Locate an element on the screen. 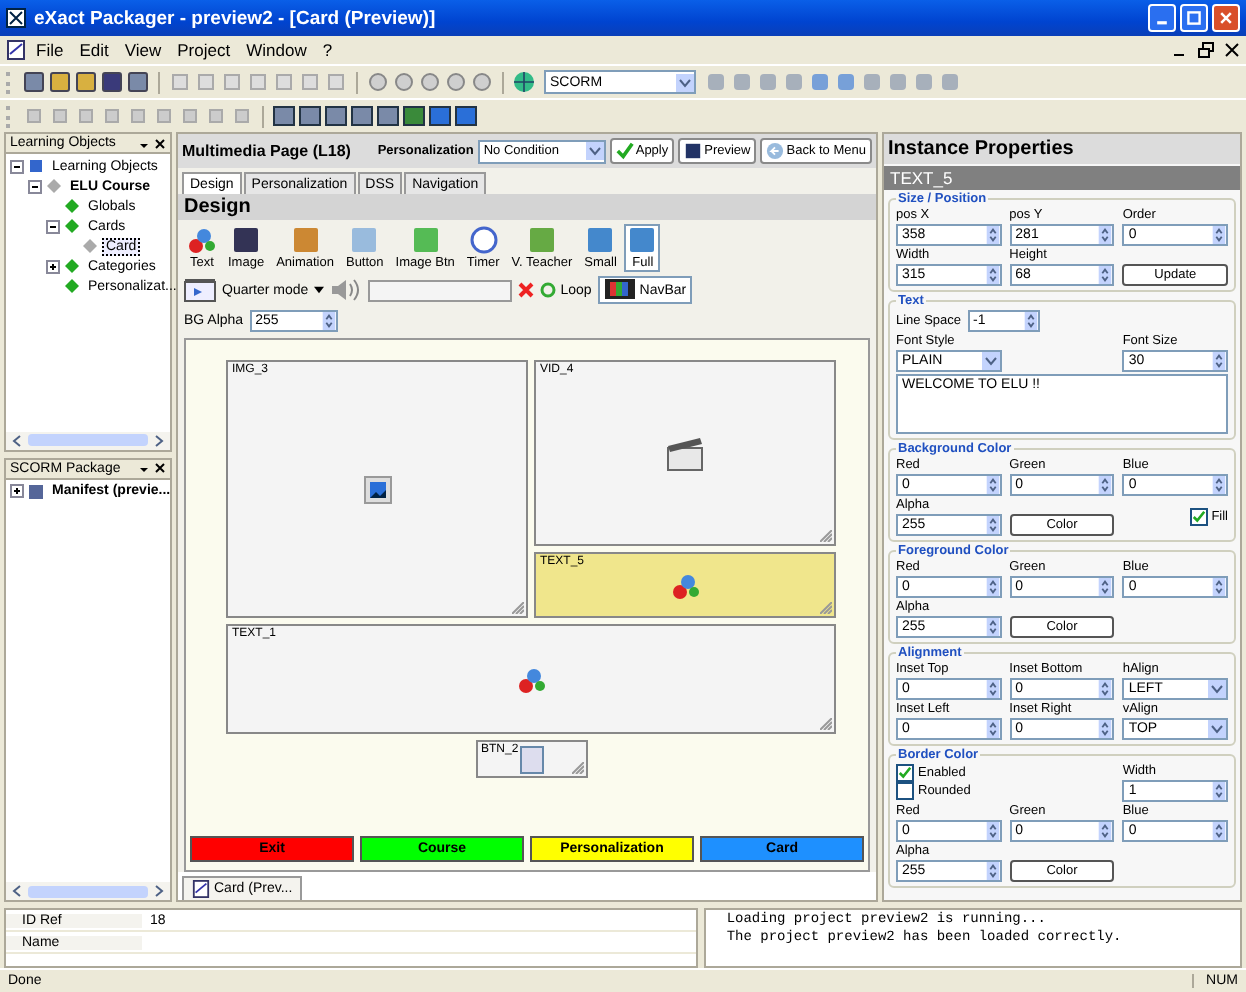 The image size is (1246, 992). menu-item: Window is located at coordinates (276, 50).